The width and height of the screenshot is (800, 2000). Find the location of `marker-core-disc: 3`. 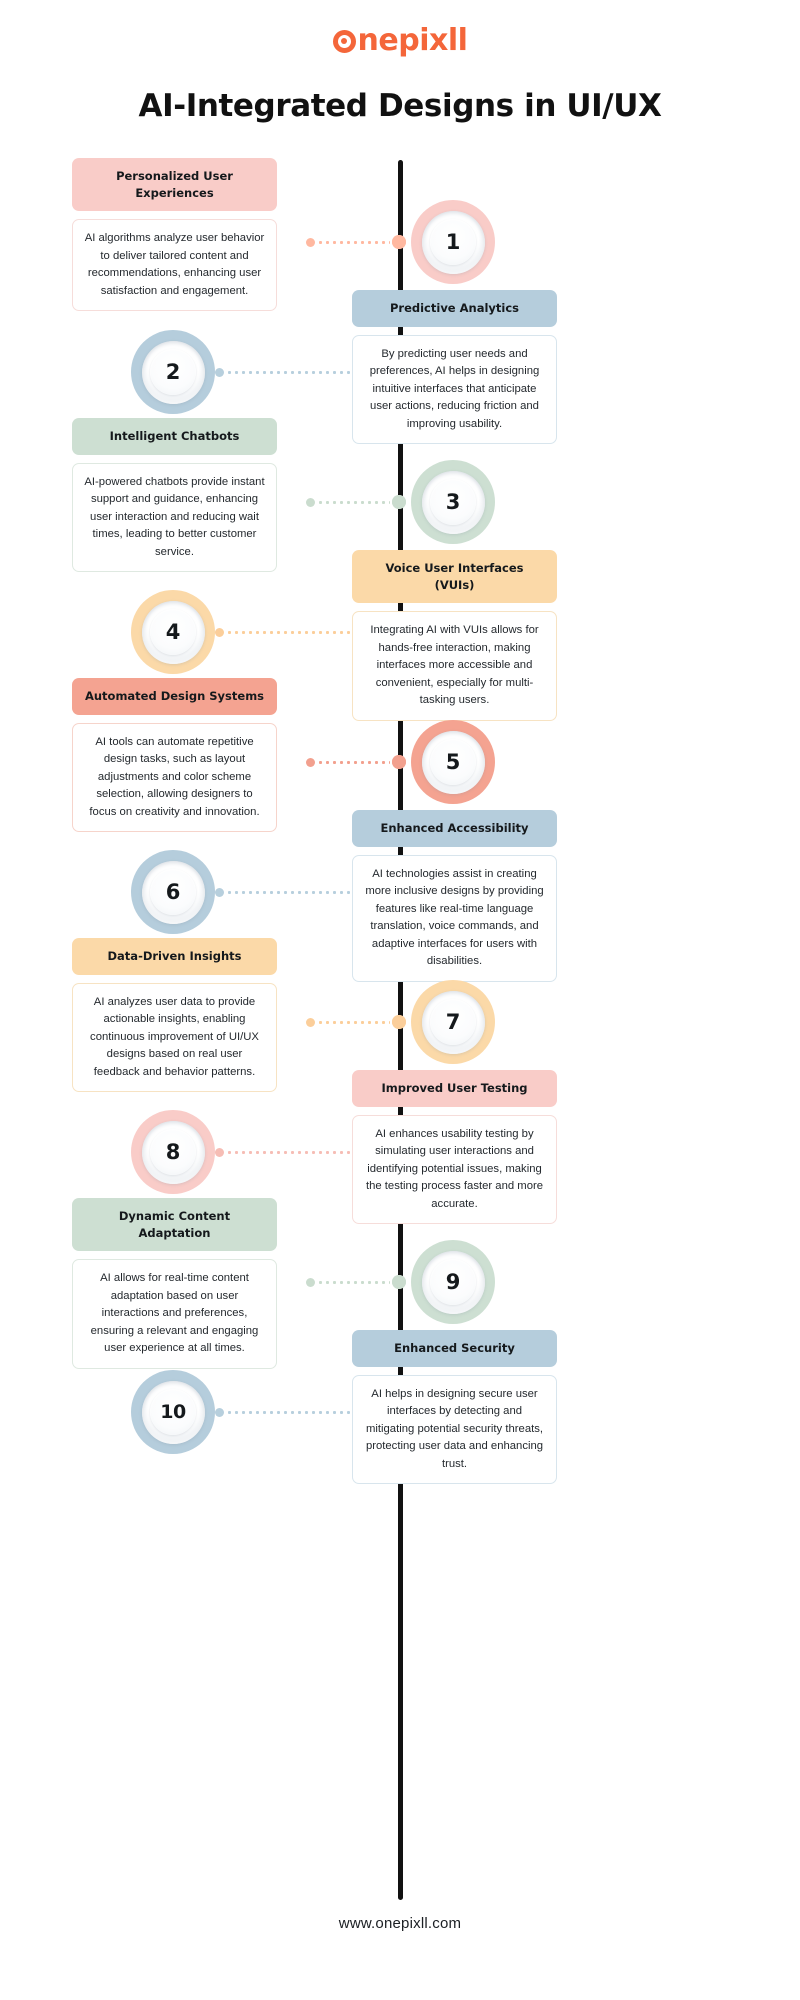

marker-core-disc: 3 is located at coordinates (453, 502).